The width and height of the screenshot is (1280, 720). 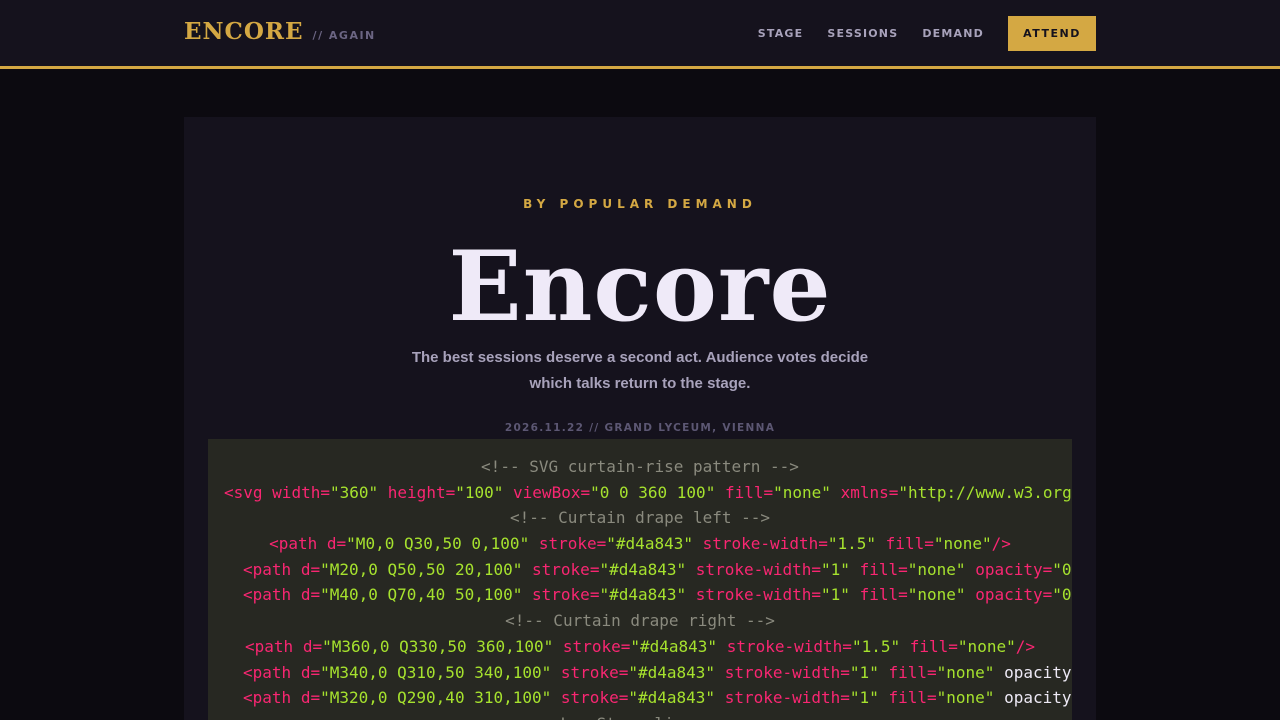 What do you see at coordinates (640, 286) in the screenshot?
I see `hero-title: Encore` at bounding box center [640, 286].